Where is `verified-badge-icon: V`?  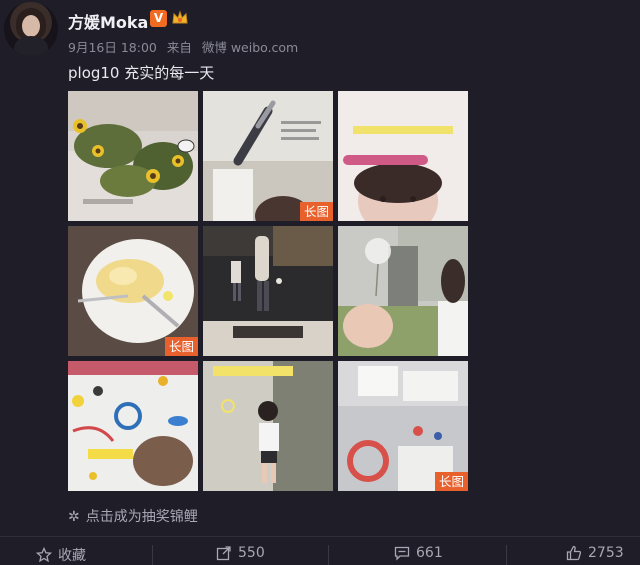
verified-badge-icon: V is located at coordinates (158, 18).